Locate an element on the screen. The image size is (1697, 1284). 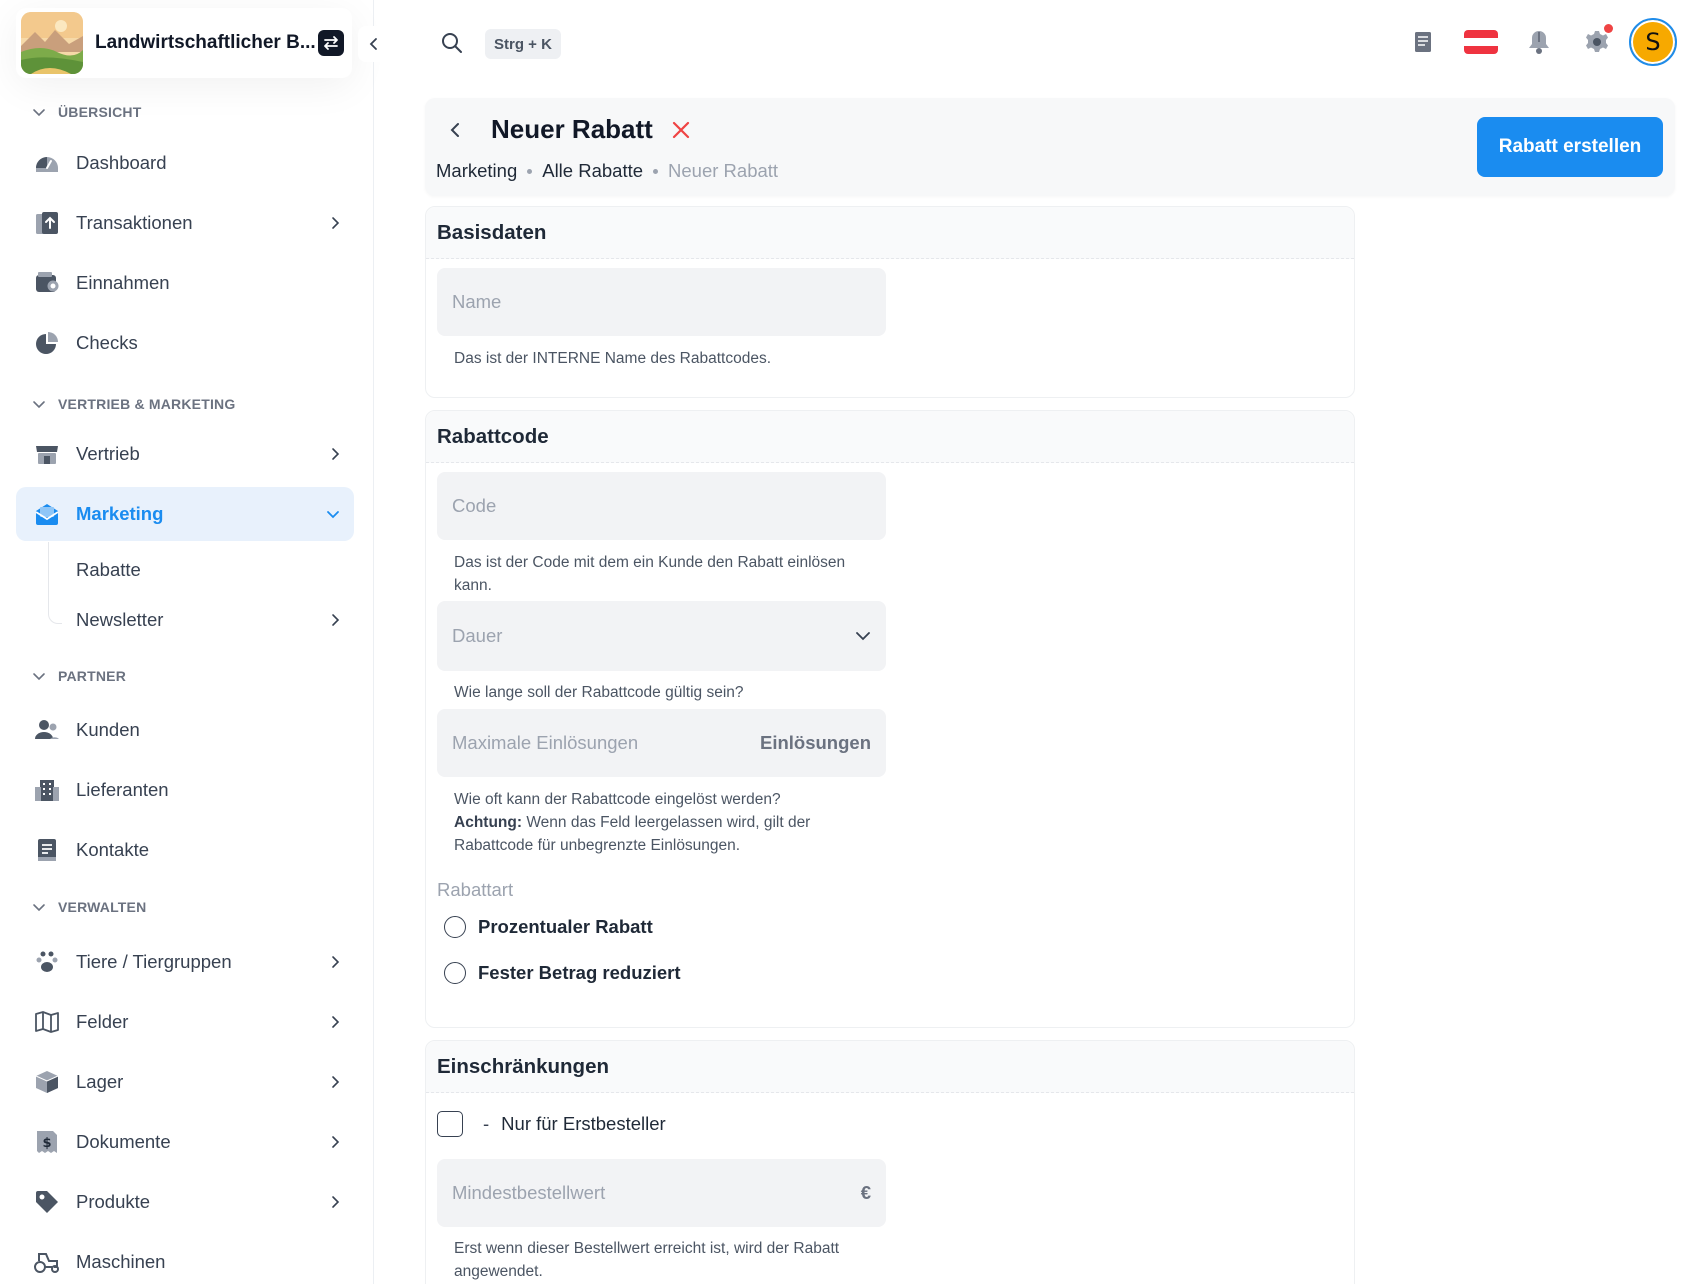
section-uebersicht: ÜBERSICHT is located at coordinates (86, 112).